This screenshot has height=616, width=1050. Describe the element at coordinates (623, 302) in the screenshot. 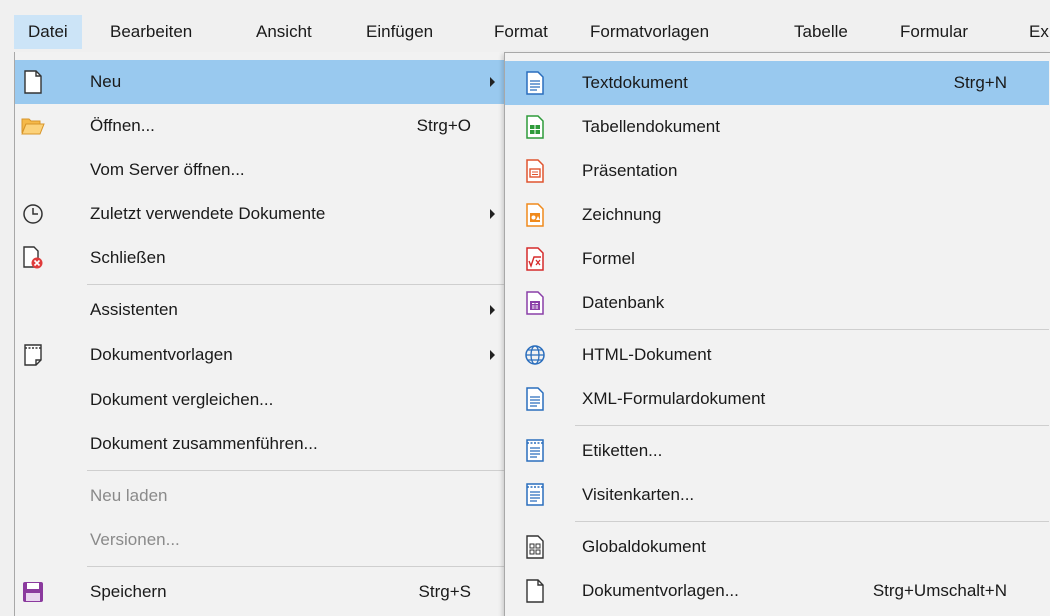

I see `submenu-item-label: Datenbank` at that location.